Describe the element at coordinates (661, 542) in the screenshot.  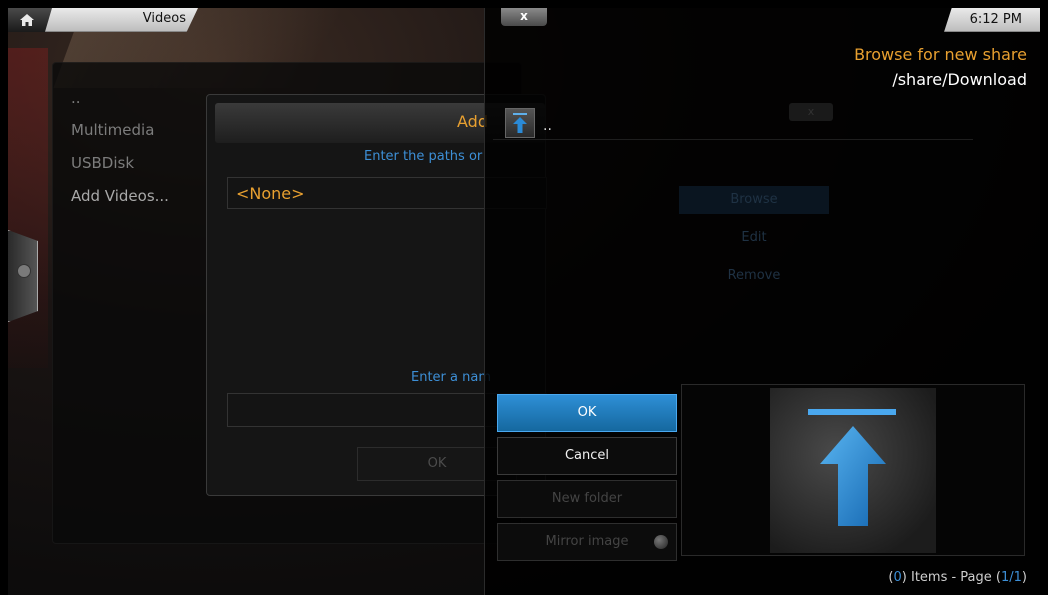
I see `radio-indicator-icon` at that location.